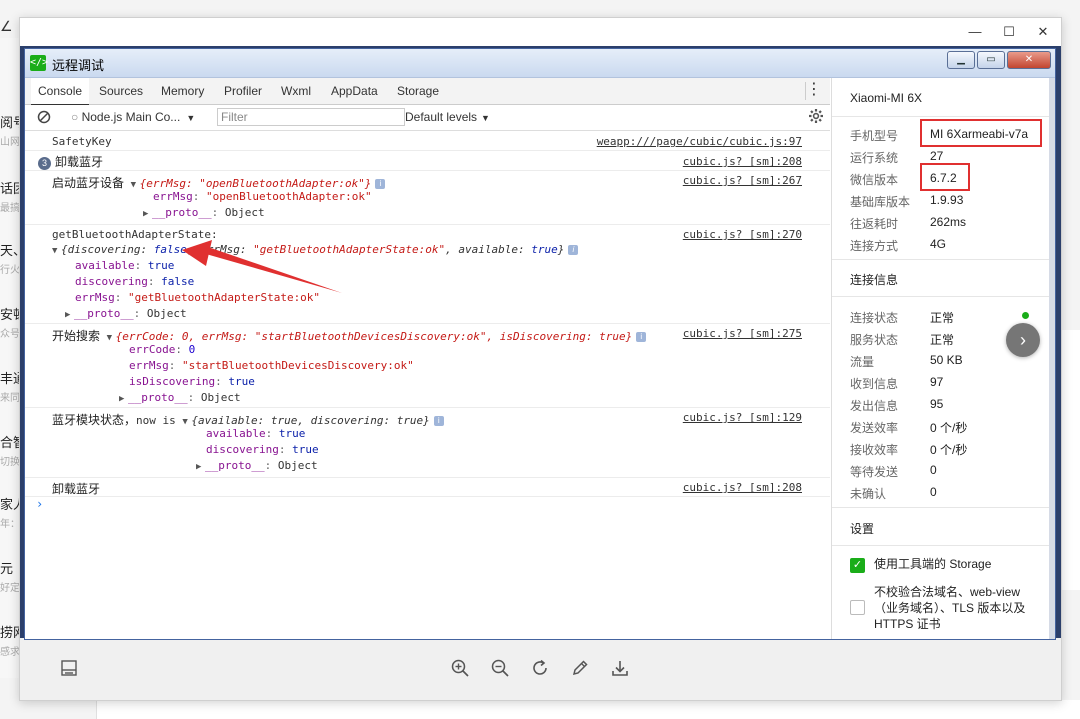 Image resolution: width=1080 pixels, height=719 pixels. Describe the element at coordinates (69, 668) in the screenshot. I see `layout-icon` at that location.